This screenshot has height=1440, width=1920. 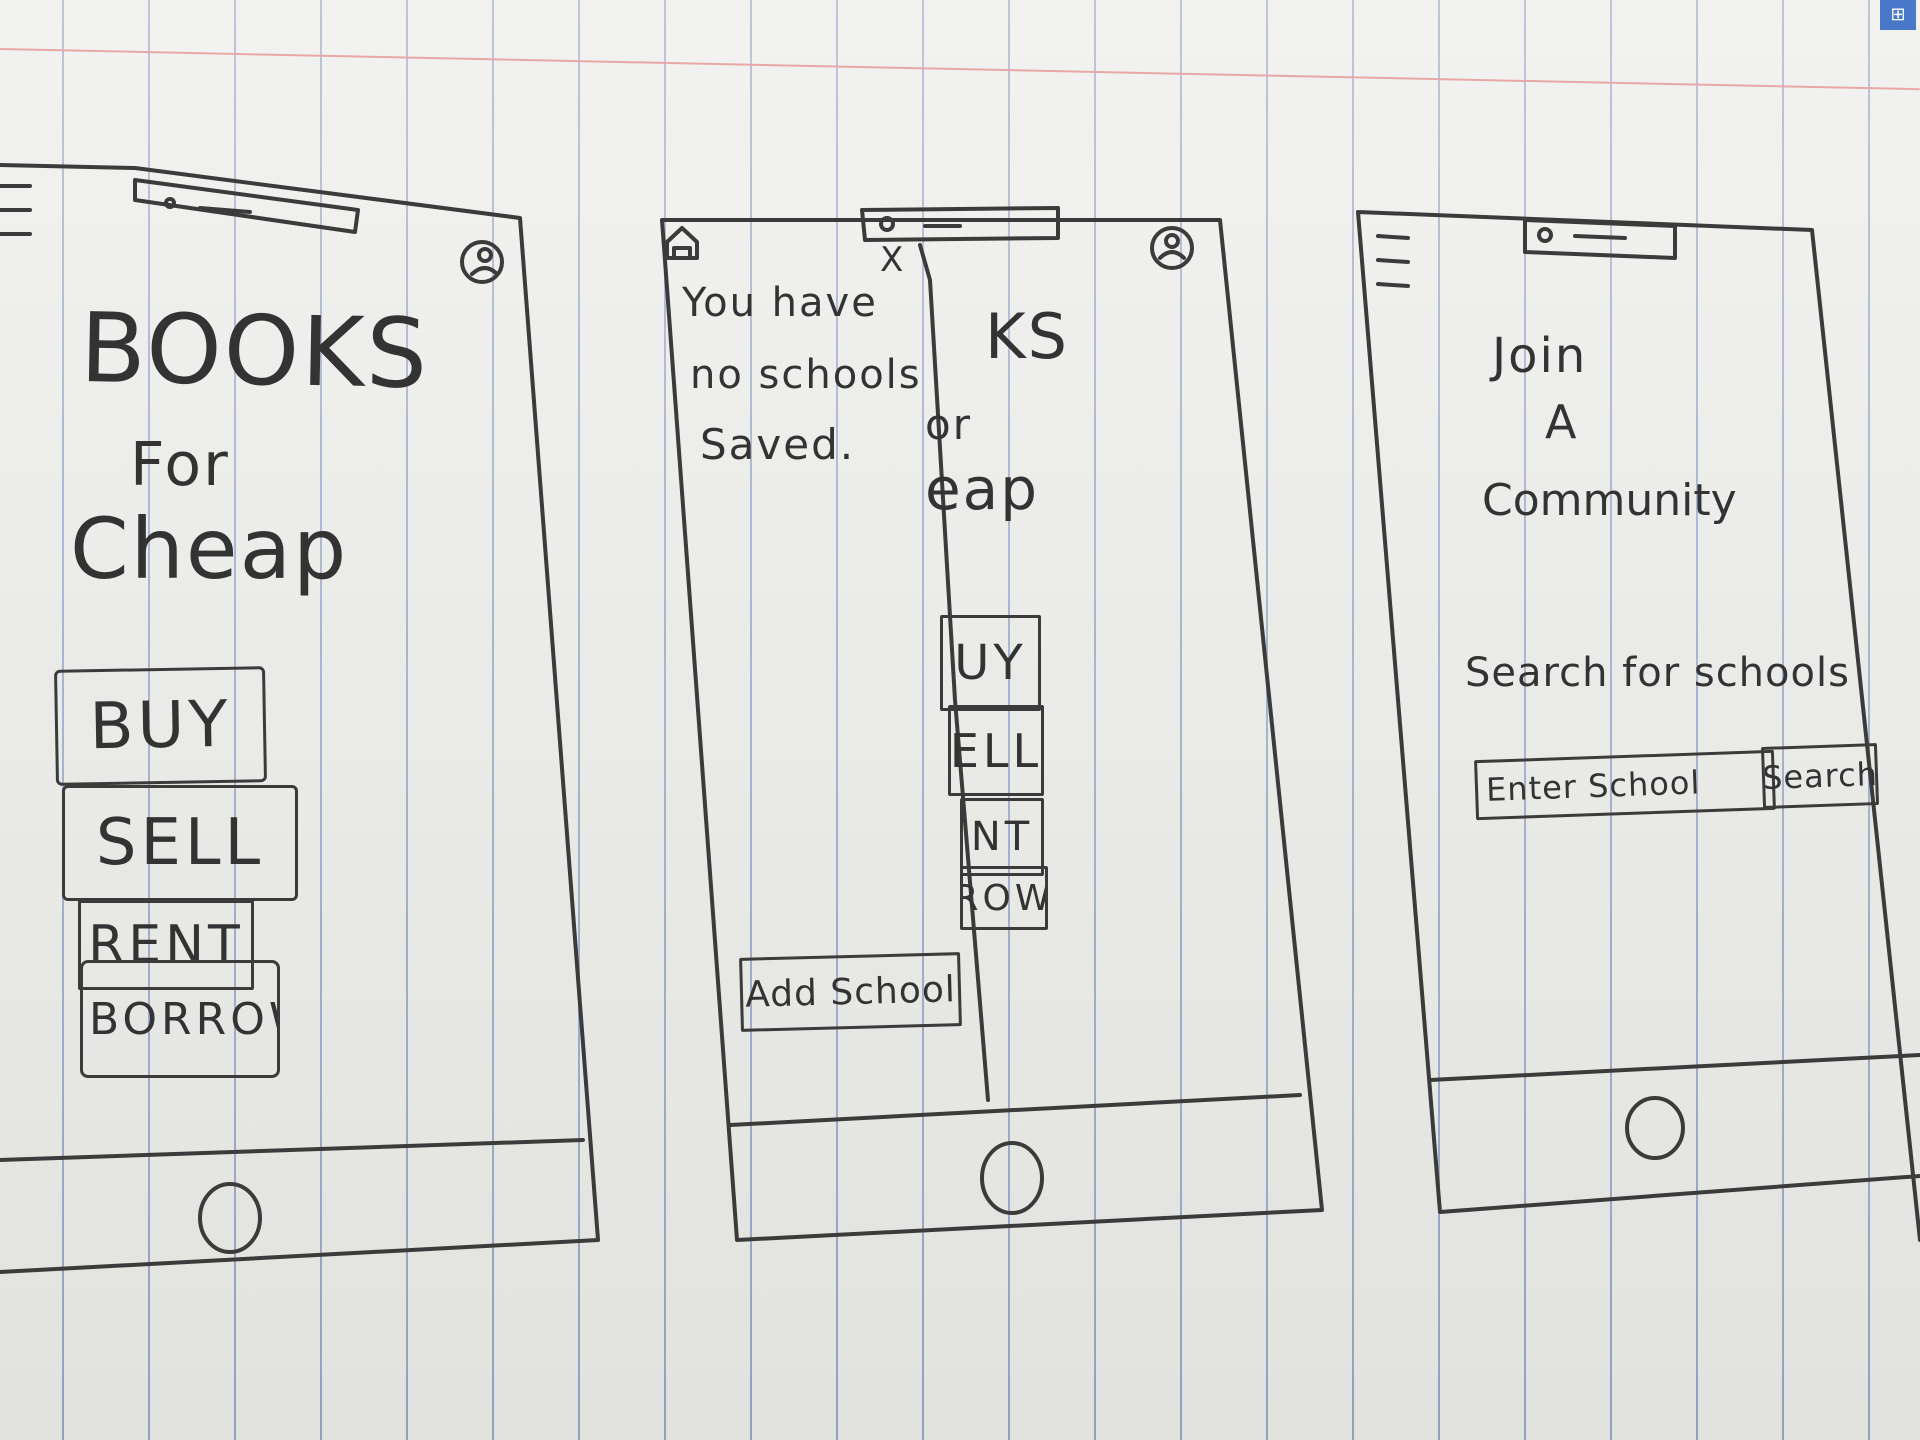 I want to click on bg-rent-button: NT, so click(x=1002, y=837).